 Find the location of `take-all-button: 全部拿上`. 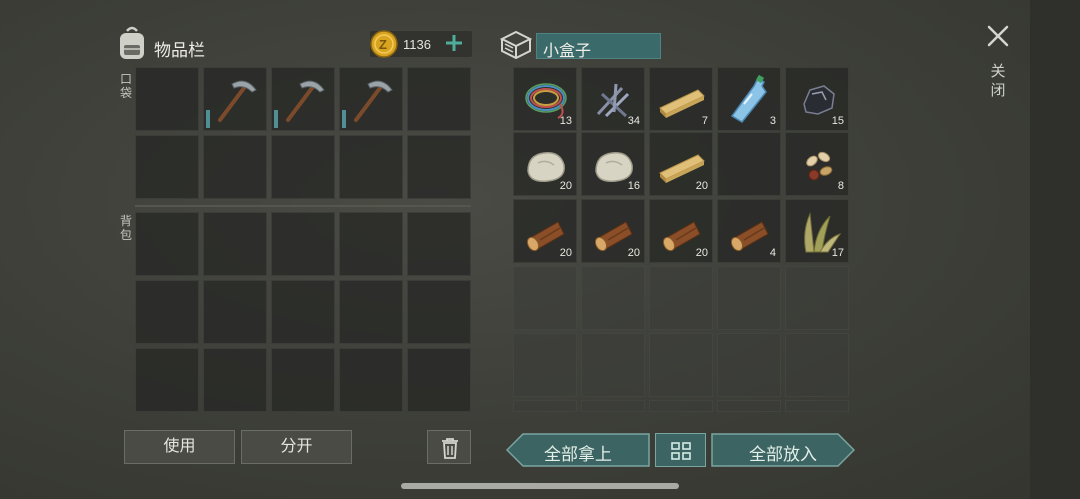

take-all-button: 全部拿上 is located at coordinates (578, 450).